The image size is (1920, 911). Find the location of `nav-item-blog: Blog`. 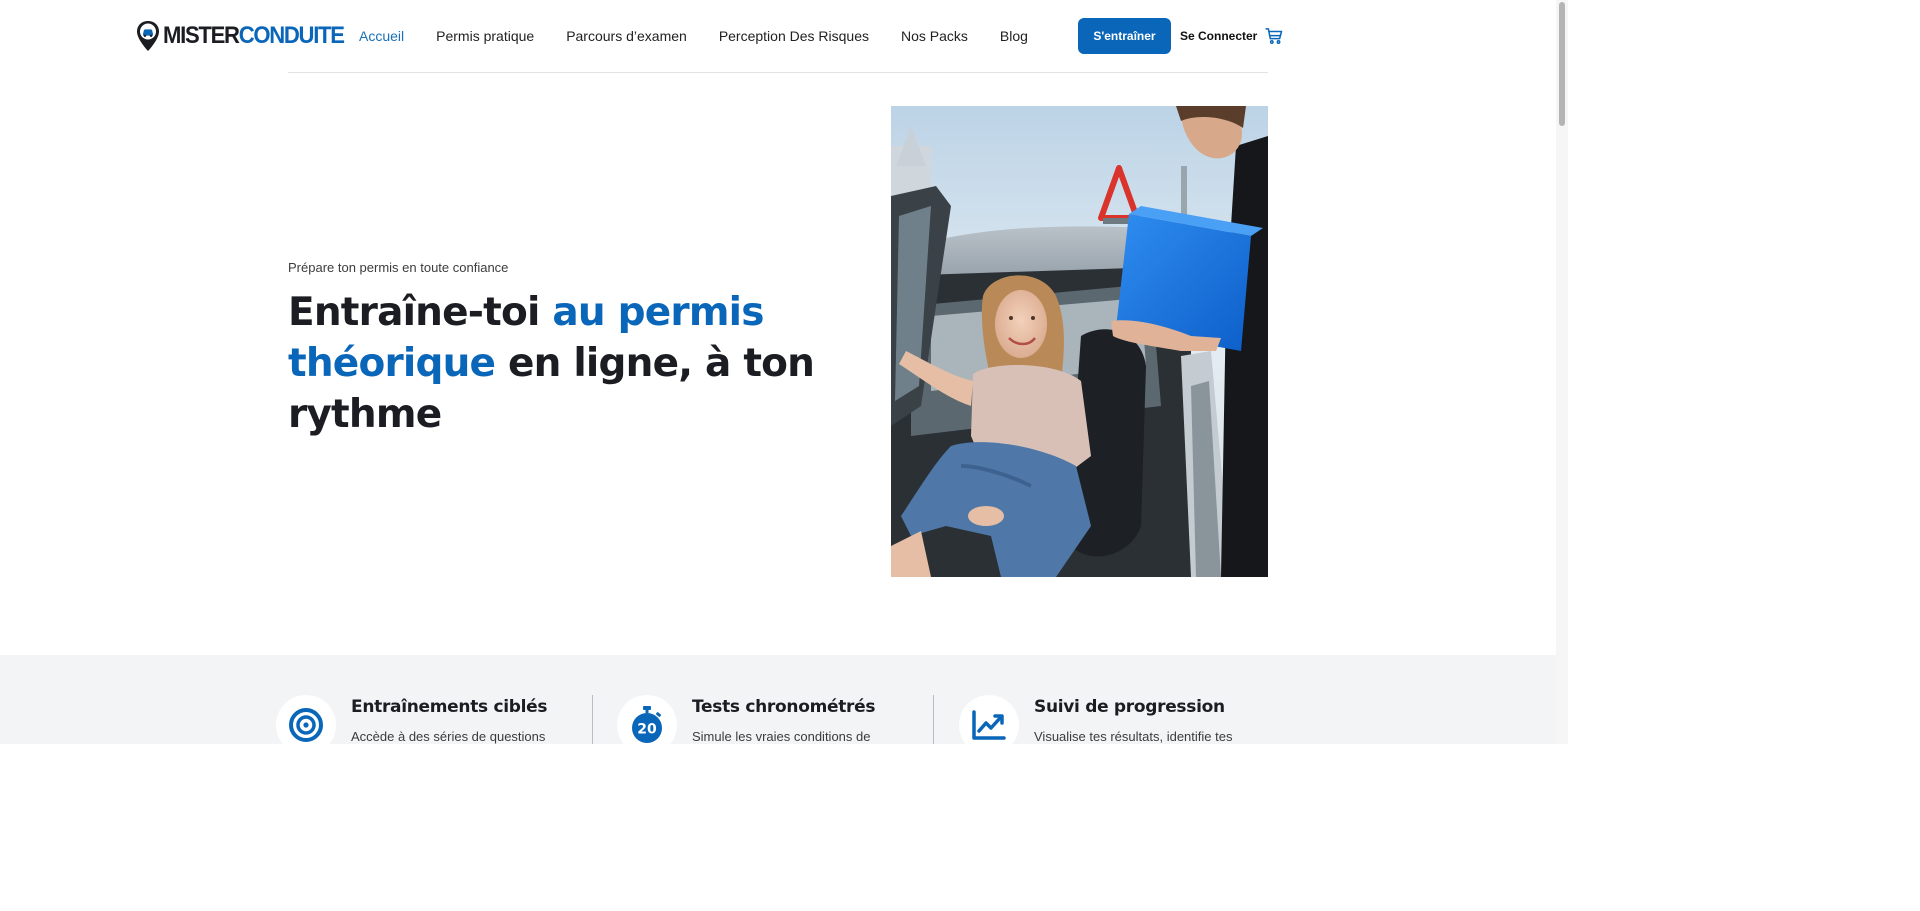

nav-item-blog: Blog is located at coordinates (1014, 36).